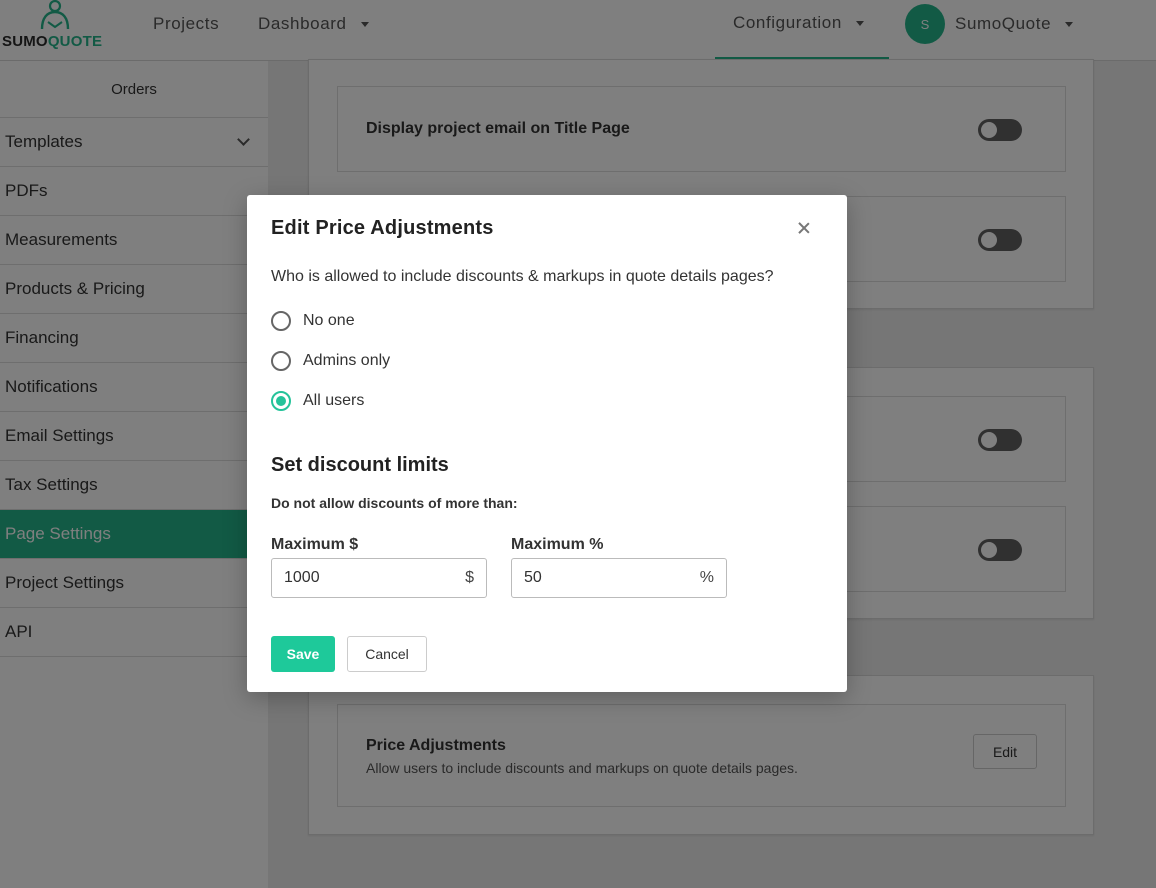 This screenshot has height=888, width=1156. Describe the element at coordinates (706, 577) in the screenshot. I see `percent-unit: %` at that location.